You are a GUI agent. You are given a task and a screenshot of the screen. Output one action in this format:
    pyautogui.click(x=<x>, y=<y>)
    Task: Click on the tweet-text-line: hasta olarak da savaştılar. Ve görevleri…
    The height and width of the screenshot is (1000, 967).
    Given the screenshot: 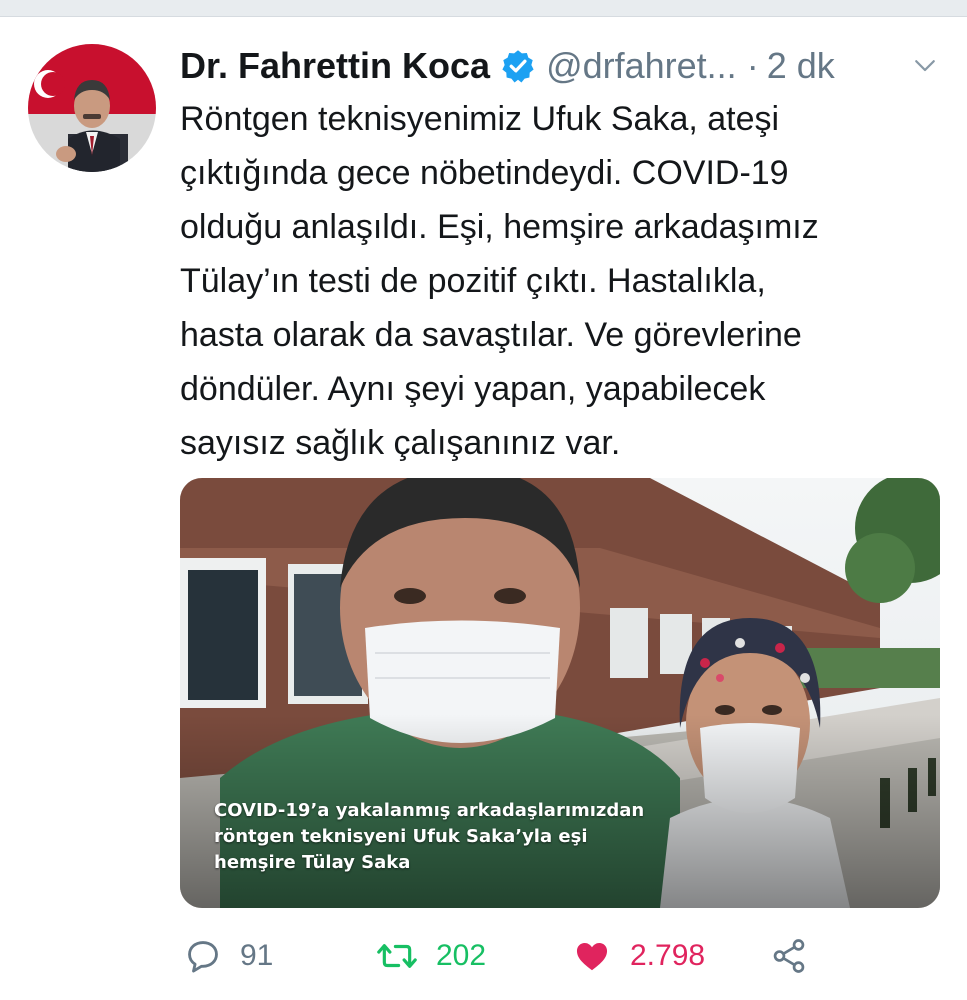 What is the action you would take?
    pyautogui.click(x=491, y=335)
    